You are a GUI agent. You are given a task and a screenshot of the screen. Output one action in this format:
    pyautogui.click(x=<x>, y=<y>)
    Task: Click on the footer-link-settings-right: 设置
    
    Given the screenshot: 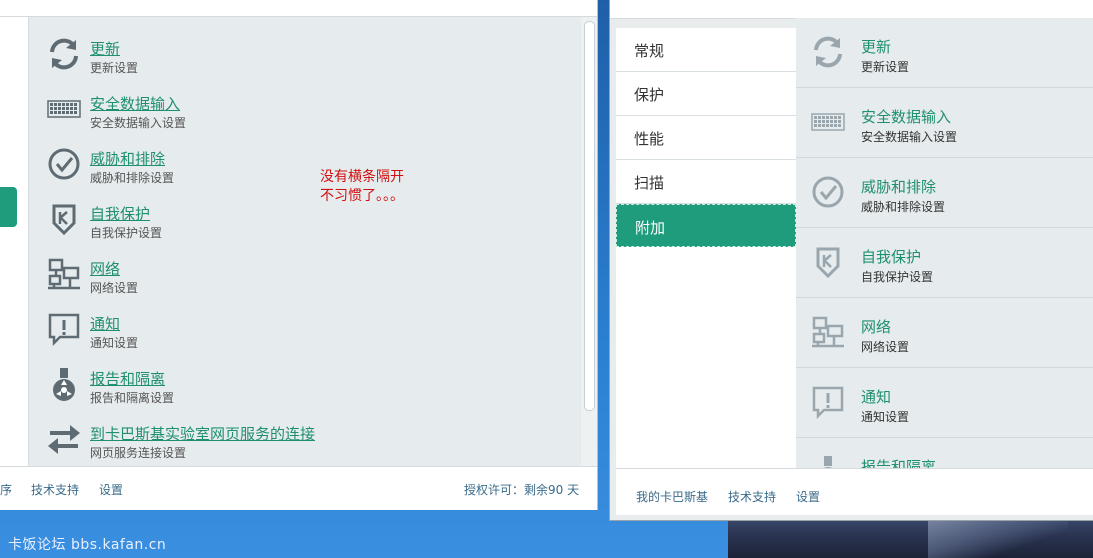 What is the action you would take?
    pyautogui.click(x=808, y=496)
    